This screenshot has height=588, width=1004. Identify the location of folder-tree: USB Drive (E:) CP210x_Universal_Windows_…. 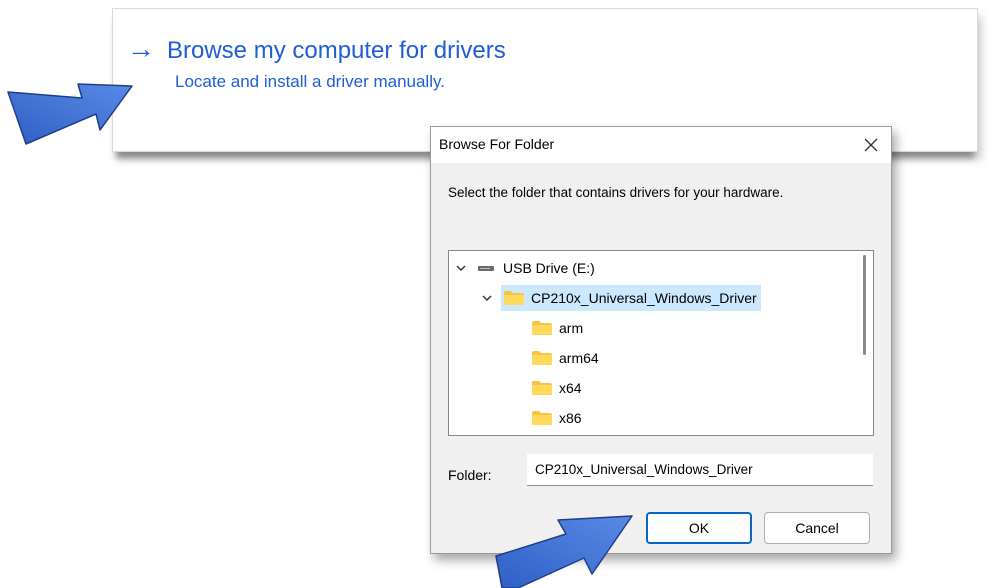
(661, 343).